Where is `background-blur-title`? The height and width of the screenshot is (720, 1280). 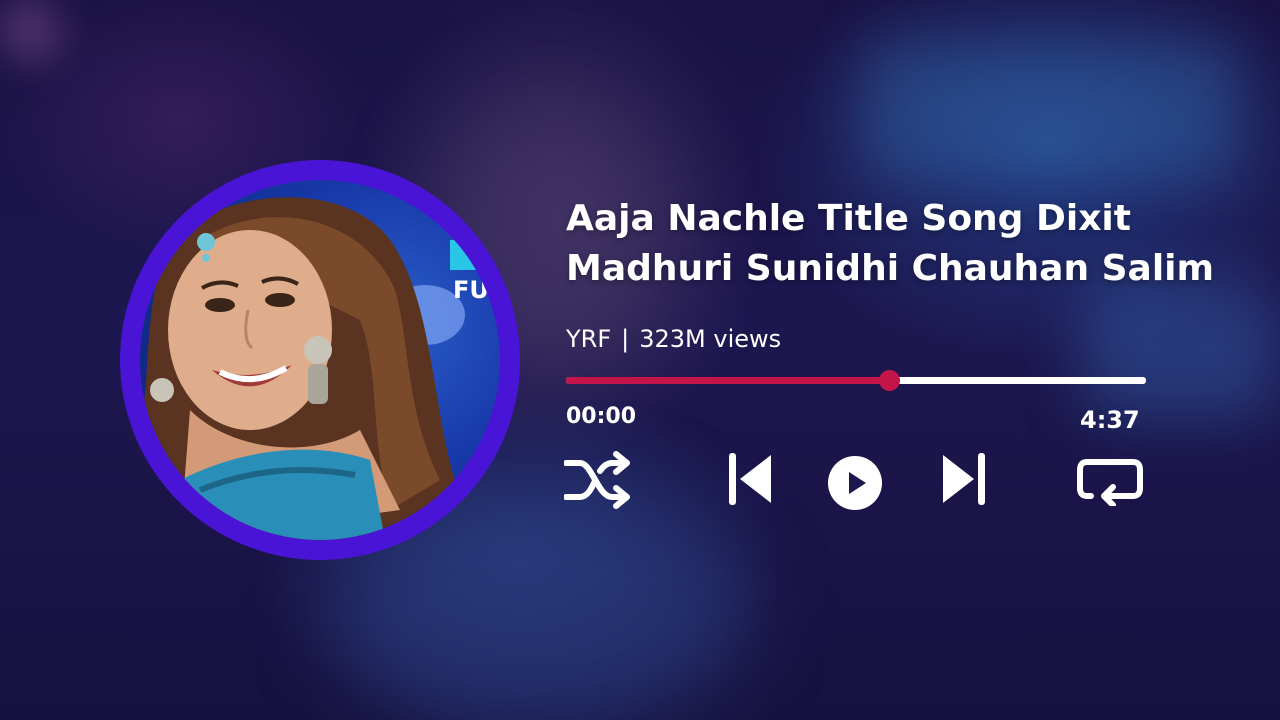 background-blur-title is located at coordinates (1050, 110).